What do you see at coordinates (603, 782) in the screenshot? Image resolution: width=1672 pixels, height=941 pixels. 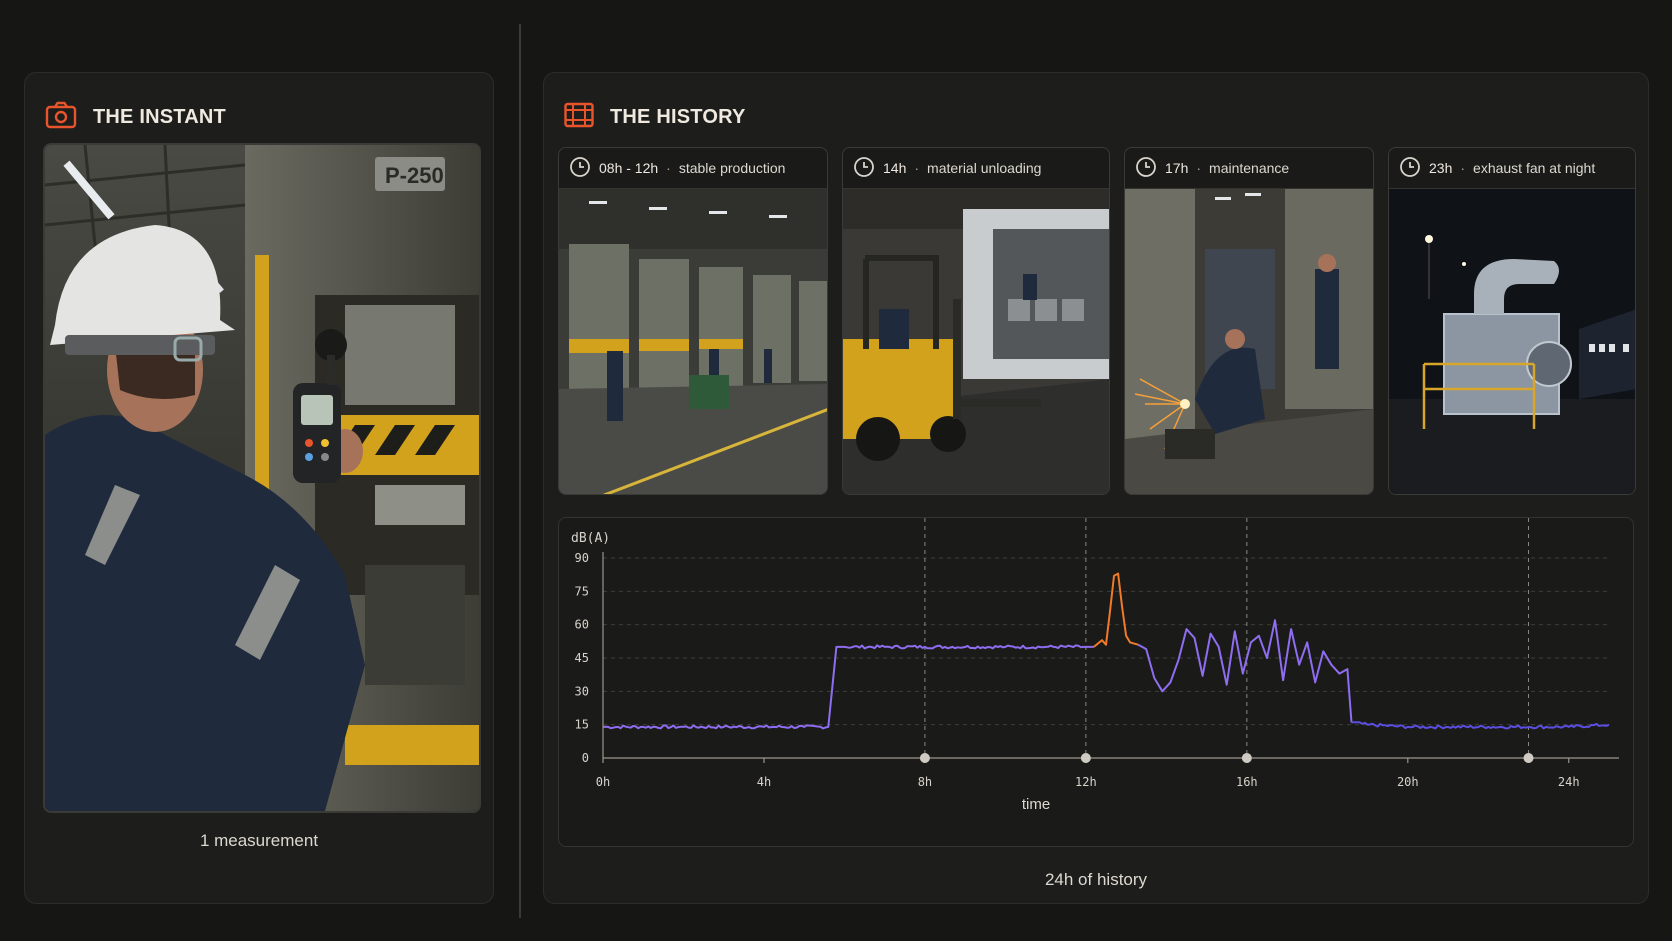 I see `x-tick-label: 0h` at bounding box center [603, 782].